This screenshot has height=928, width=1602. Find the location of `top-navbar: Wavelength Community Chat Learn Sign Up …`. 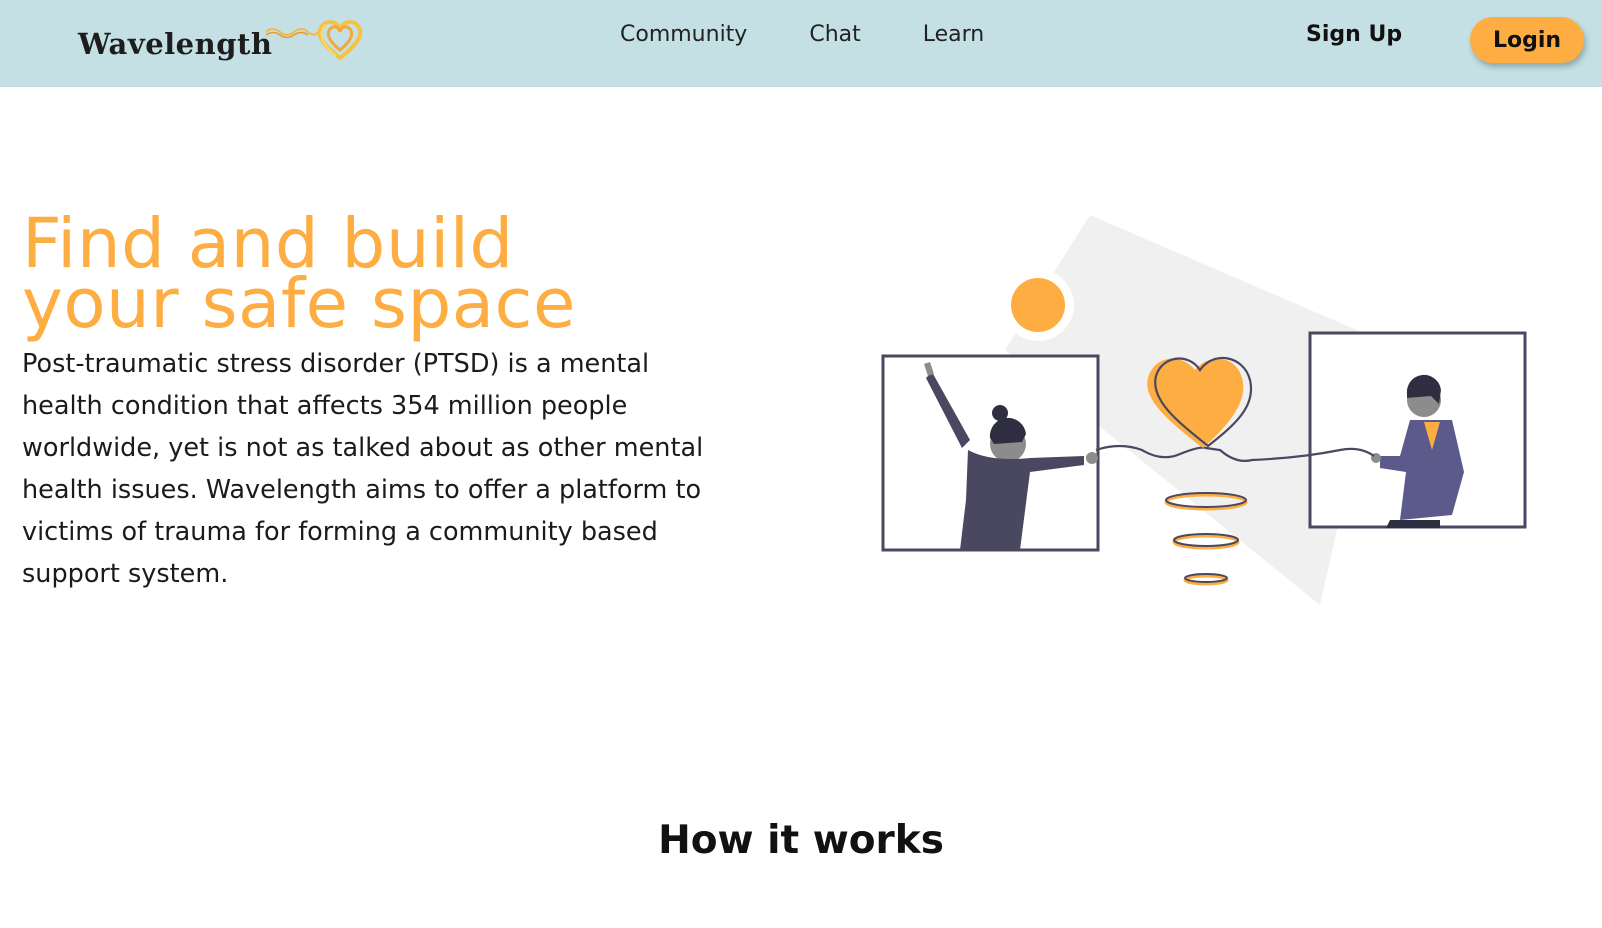

top-navbar: Wavelength Community Chat Learn Sign Up … is located at coordinates (801, 43).